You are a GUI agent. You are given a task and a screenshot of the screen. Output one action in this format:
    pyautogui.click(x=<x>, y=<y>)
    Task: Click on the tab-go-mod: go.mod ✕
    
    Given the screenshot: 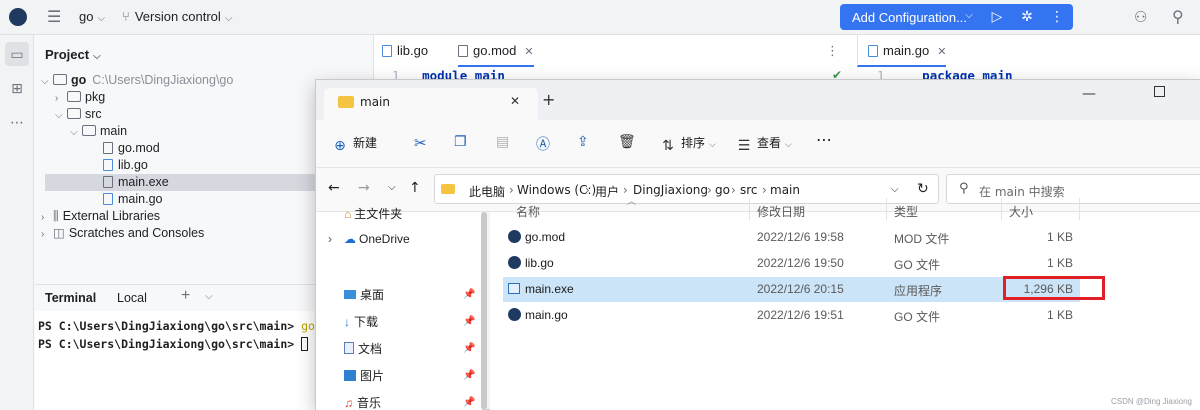 What is the action you would take?
    pyautogui.click(x=496, y=51)
    